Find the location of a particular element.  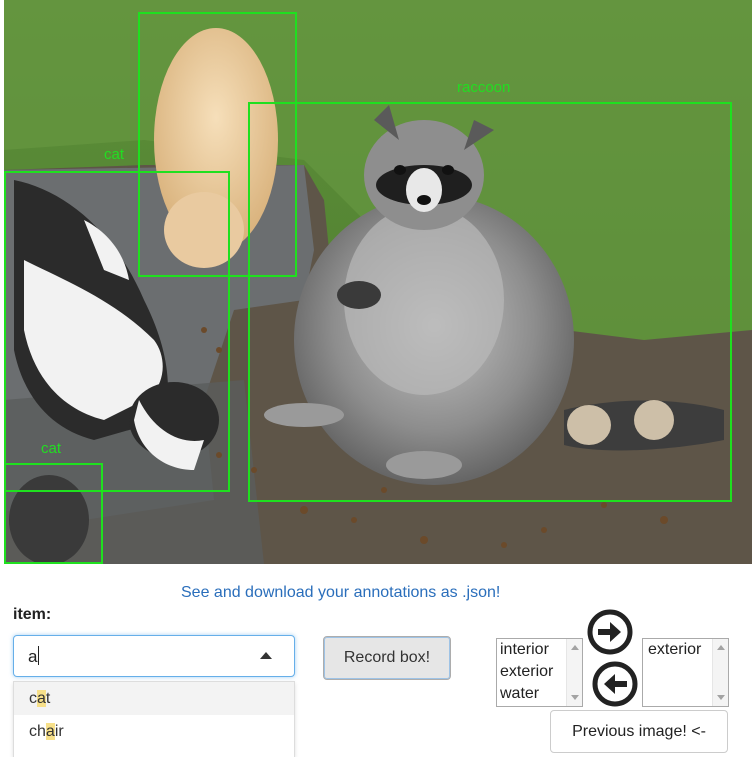

dropdown-option: chair is located at coordinates (154, 731).